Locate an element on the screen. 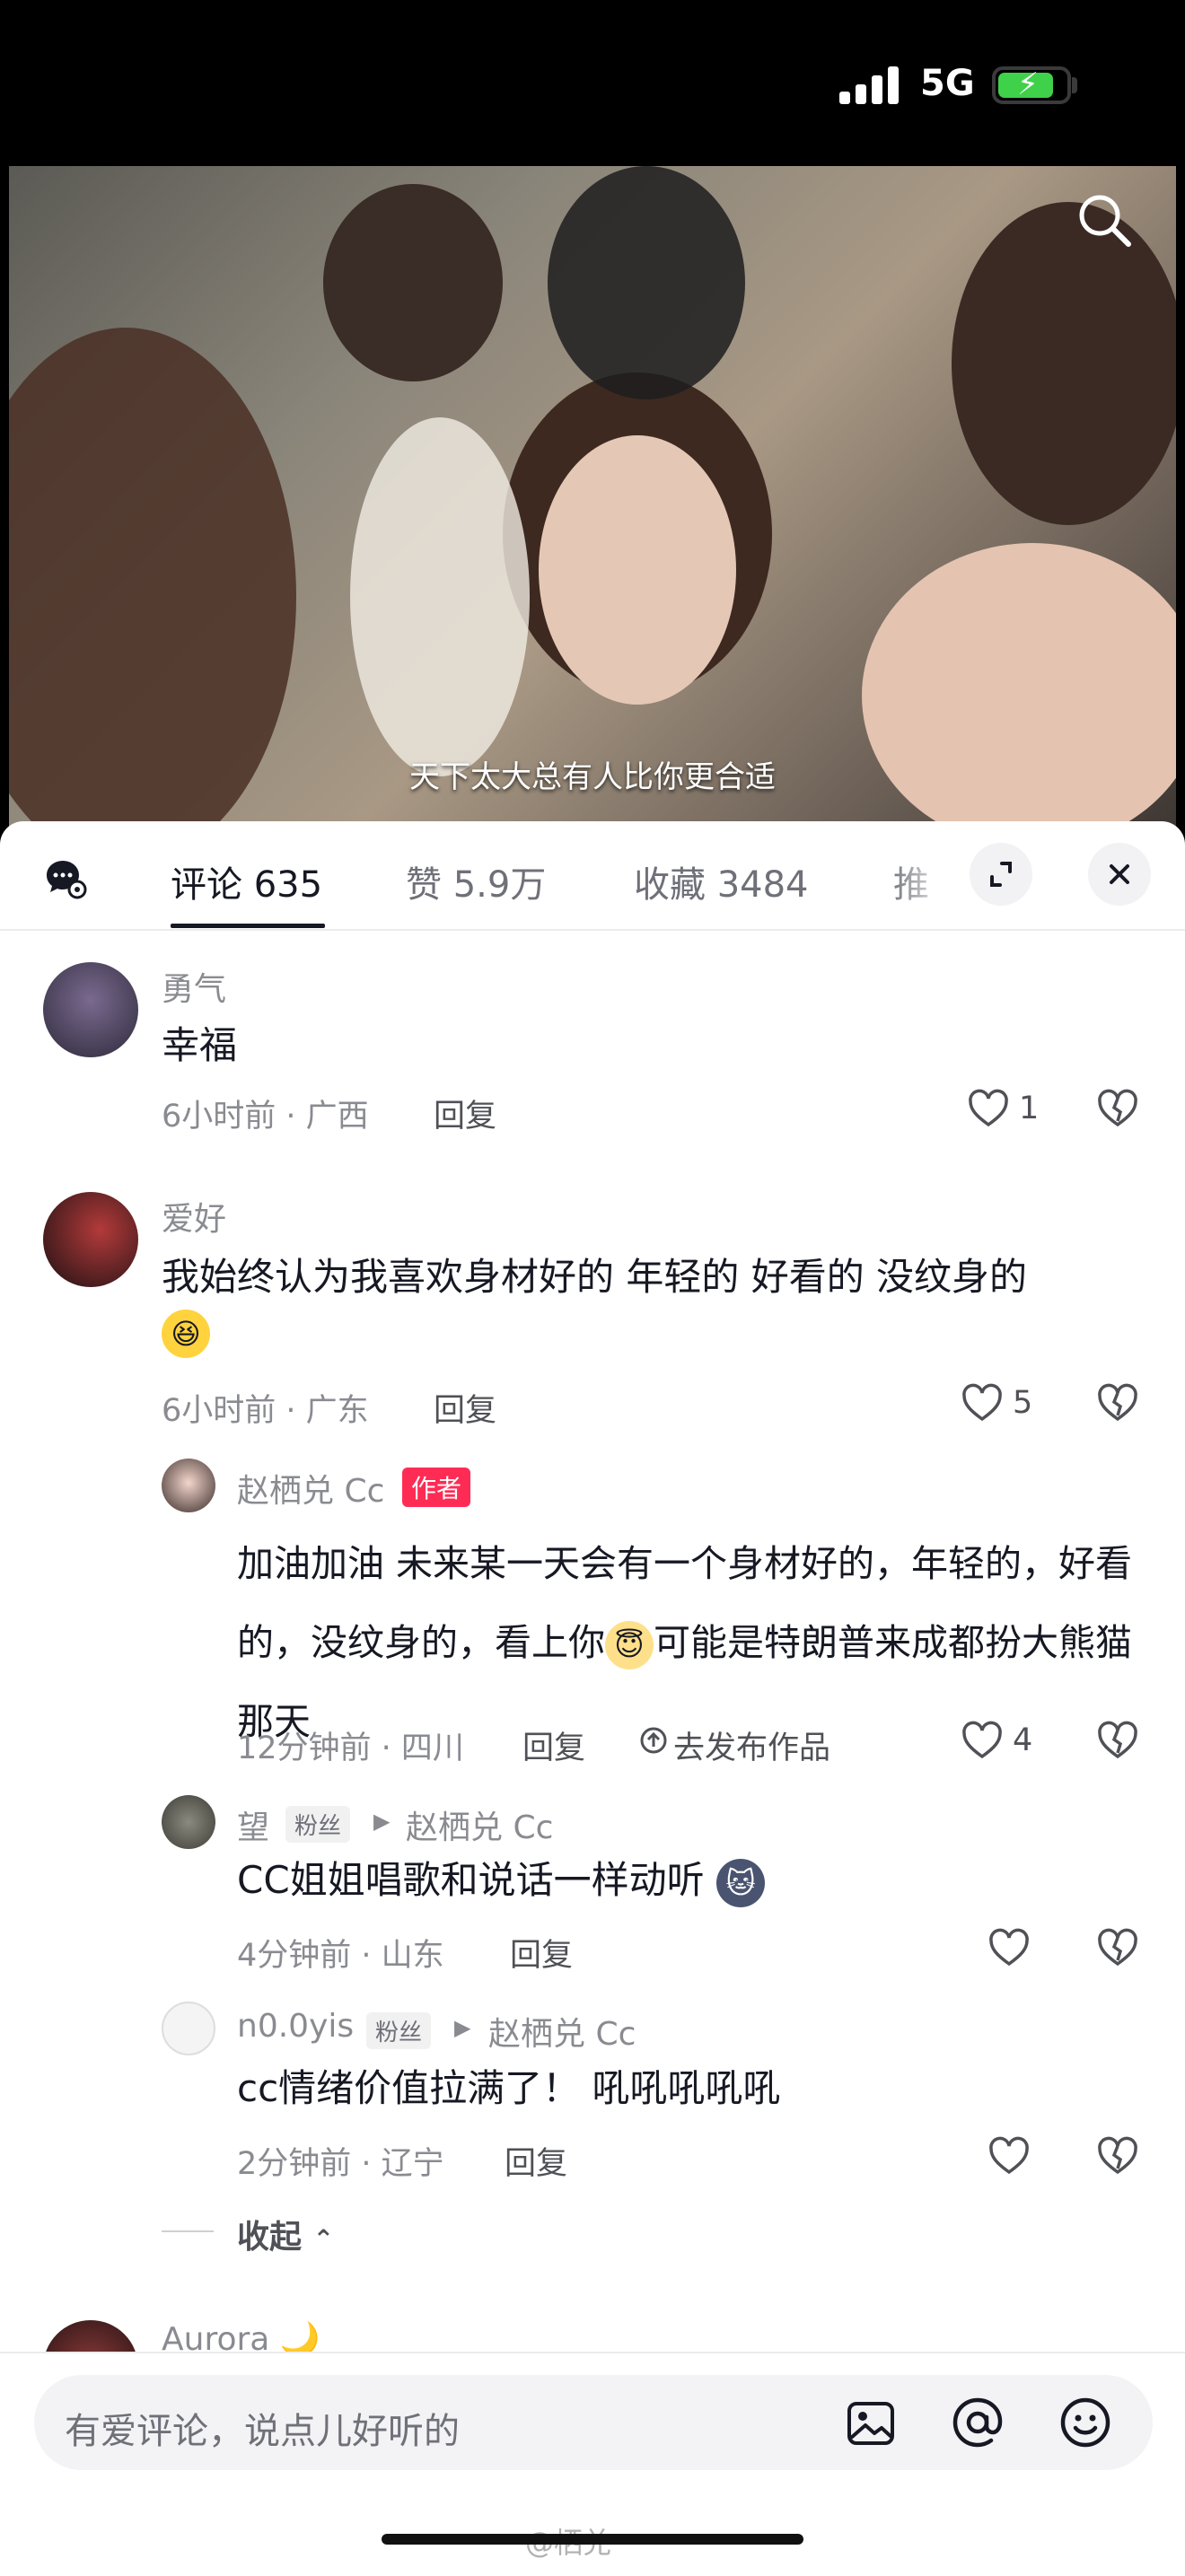 This screenshot has height=2576, width=1185. tabs-fade is located at coordinates (920, 879).